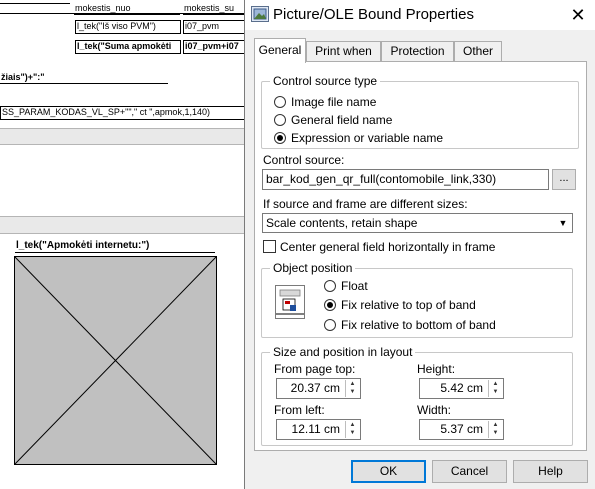 This screenshot has width=595, height=489. What do you see at coordinates (578, 15) in the screenshot?
I see `close-button: ✕` at bounding box center [578, 15].